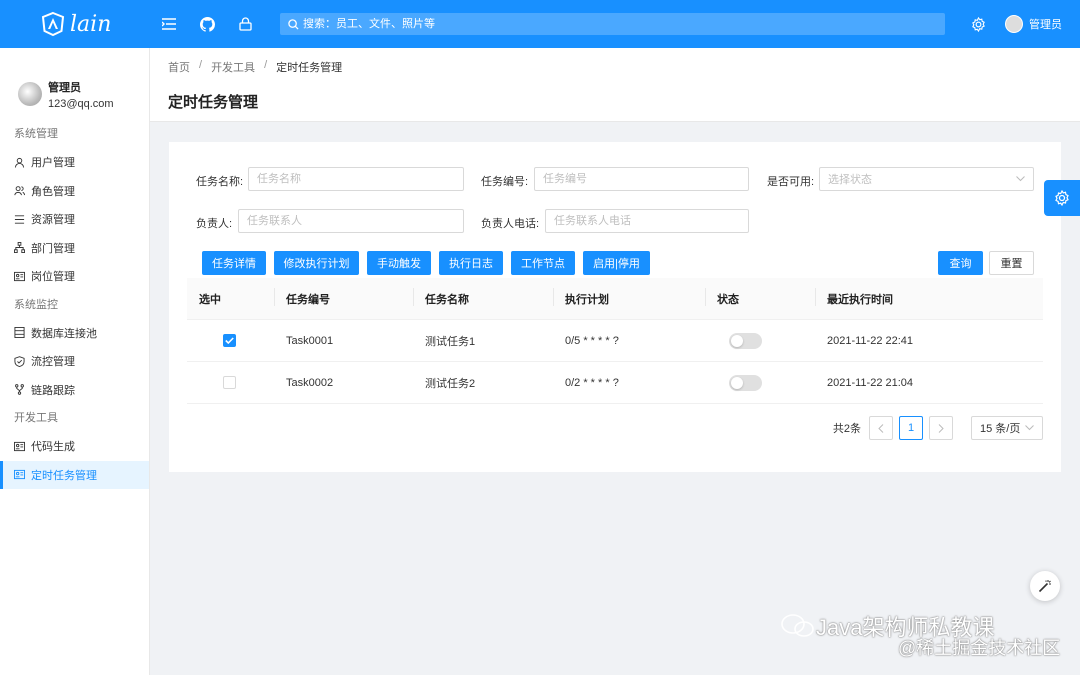 The height and width of the screenshot is (675, 1080). I want to click on breadcrumb-current: 定时任务管理, so click(309, 68).